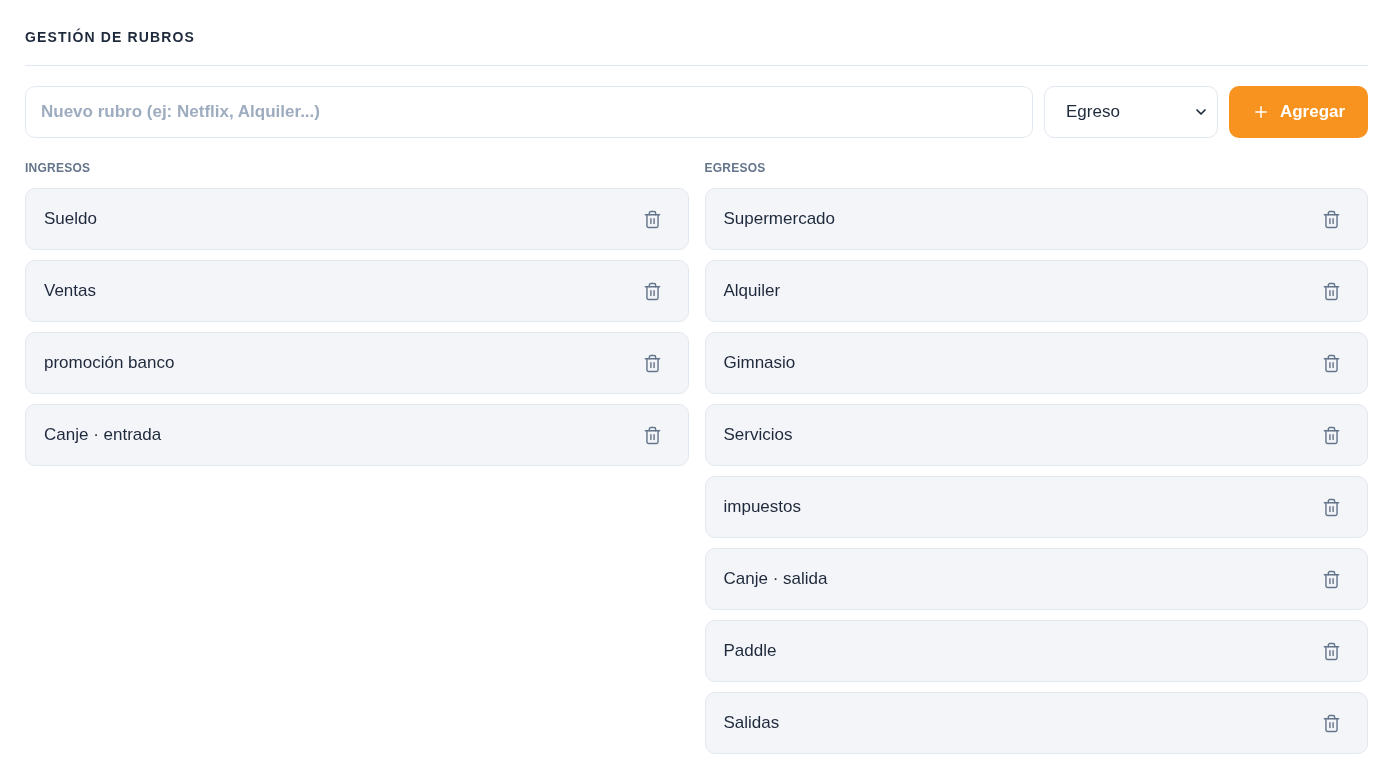 This screenshot has height=762, width=1377. I want to click on category-name: Ventas, so click(70, 291).